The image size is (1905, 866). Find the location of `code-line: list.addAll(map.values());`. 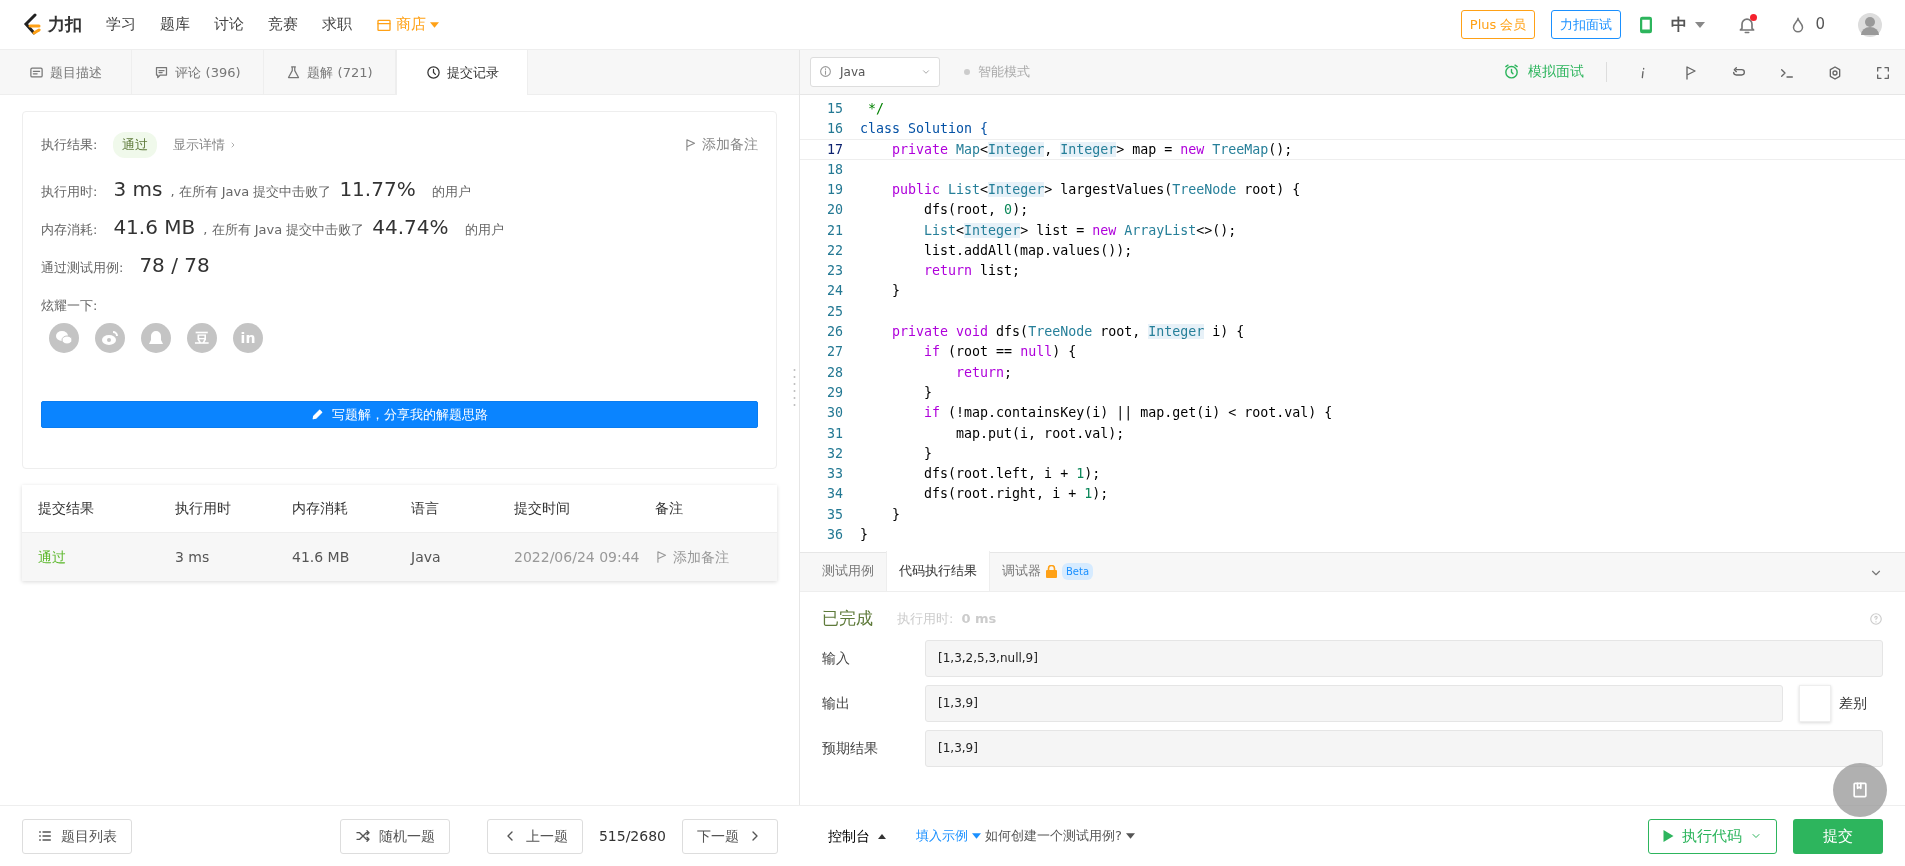

code-line: list.addAll(map.values()); is located at coordinates (1028, 250).